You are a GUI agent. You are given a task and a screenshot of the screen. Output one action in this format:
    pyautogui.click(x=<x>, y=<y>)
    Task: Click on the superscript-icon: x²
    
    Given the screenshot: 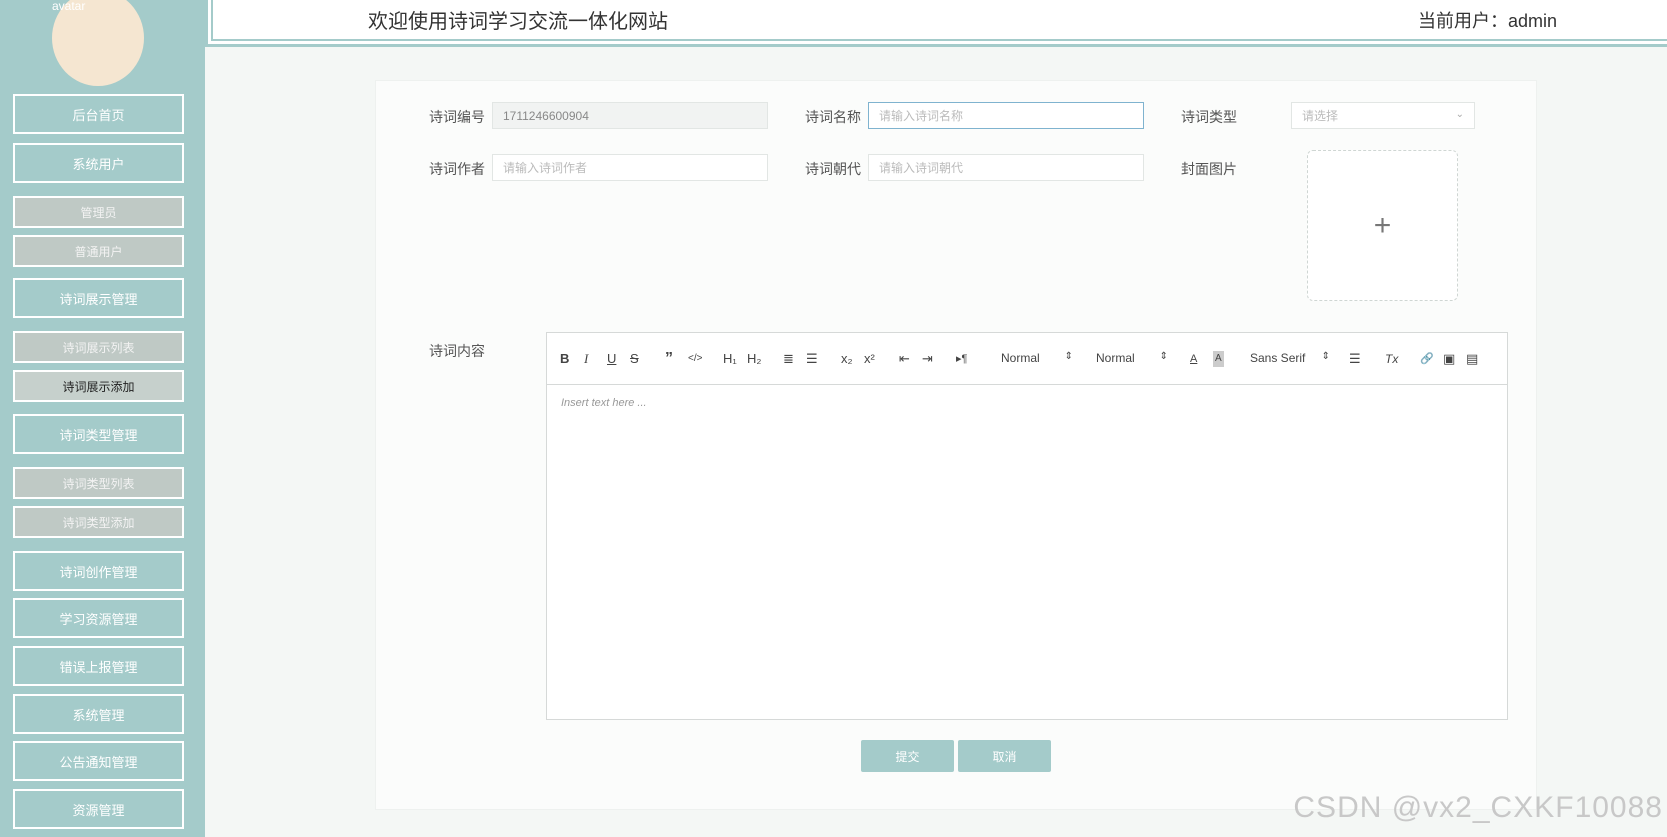 What is the action you would take?
    pyautogui.click(x=869, y=359)
    